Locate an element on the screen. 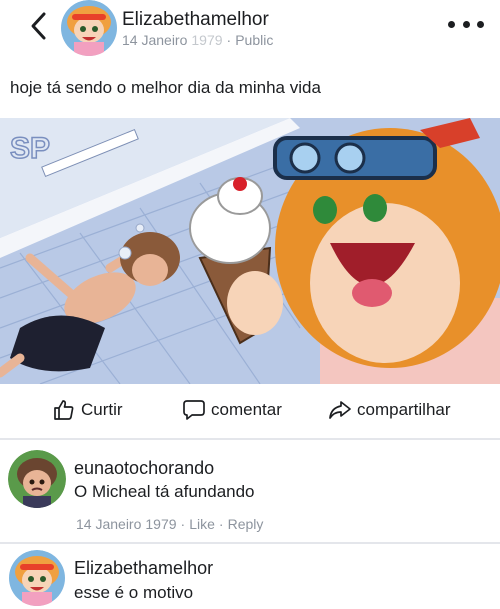  back-button is located at coordinates (38, 26).